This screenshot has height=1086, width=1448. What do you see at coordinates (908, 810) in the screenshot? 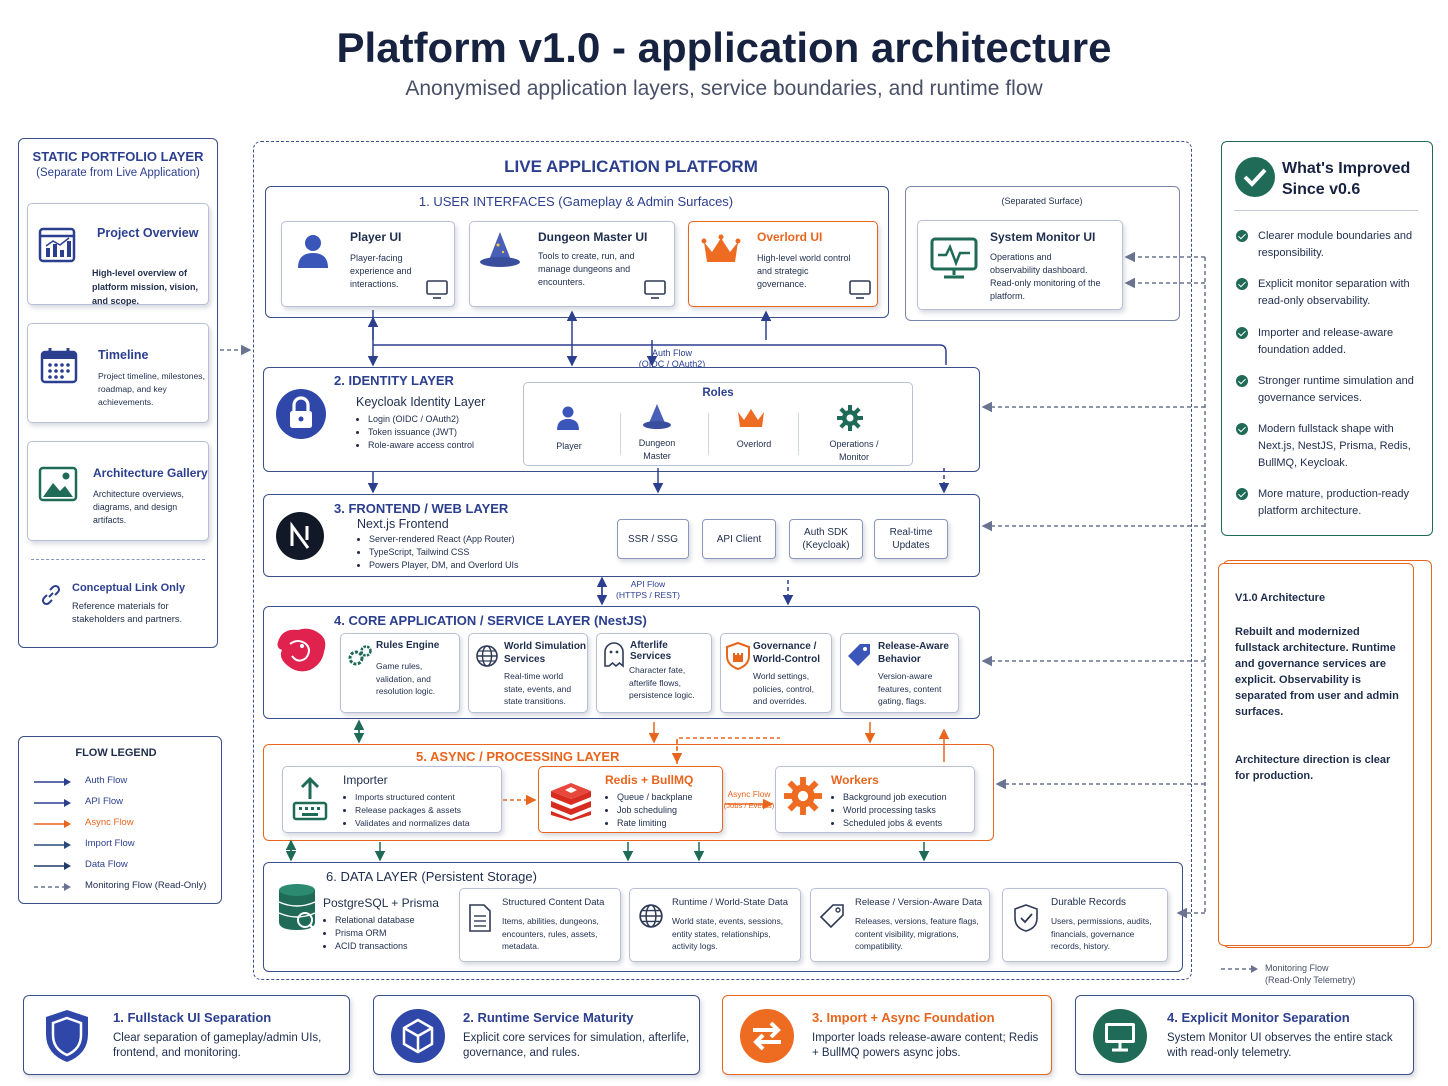
I see `bullet-item: World processing tasks` at bounding box center [908, 810].